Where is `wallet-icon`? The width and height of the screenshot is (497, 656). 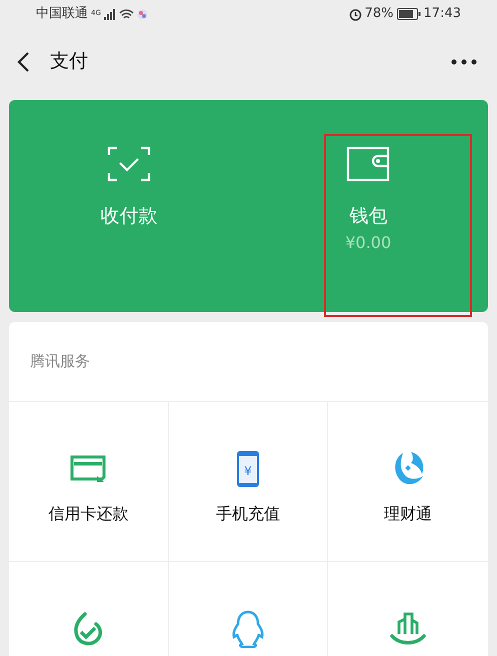
wallet-icon is located at coordinates (368, 164).